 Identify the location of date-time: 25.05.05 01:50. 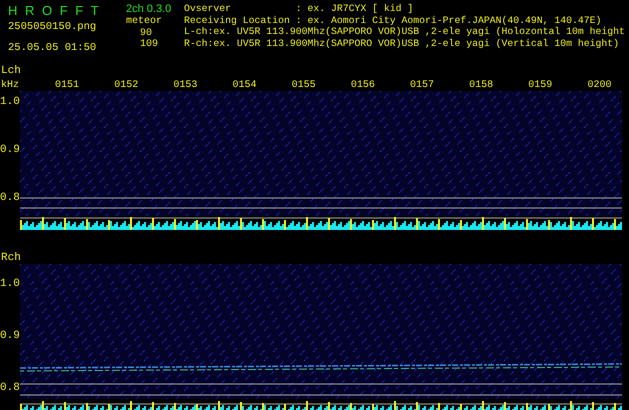
(53, 48).